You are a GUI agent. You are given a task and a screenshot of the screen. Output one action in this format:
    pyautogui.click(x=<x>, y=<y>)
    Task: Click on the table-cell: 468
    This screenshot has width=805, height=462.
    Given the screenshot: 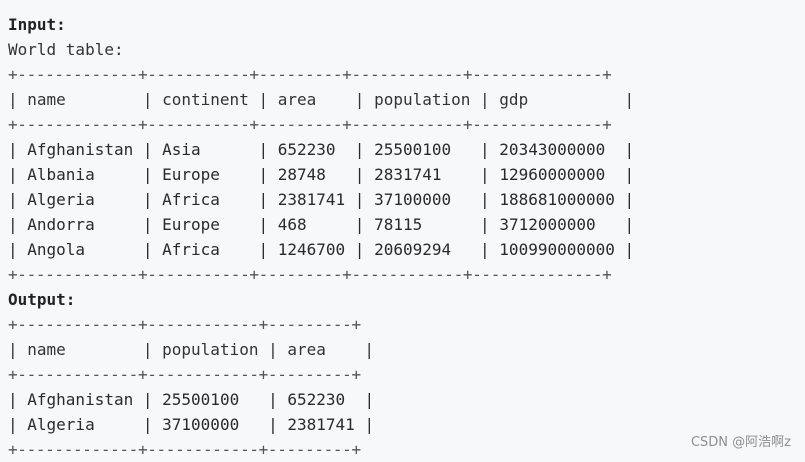 What is the action you would take?
    pyautogui.click(x=292, y=224)
    